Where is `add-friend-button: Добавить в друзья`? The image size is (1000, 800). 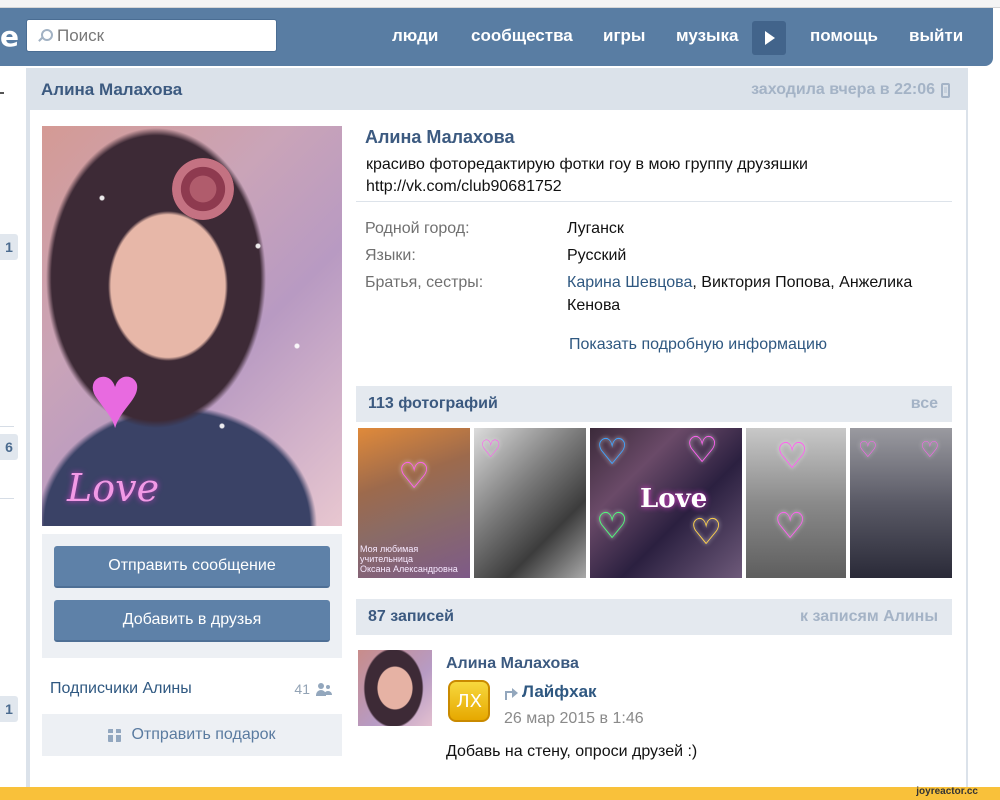
add-friend-button: Добавить в друзья is located at coordinates (192, 621).